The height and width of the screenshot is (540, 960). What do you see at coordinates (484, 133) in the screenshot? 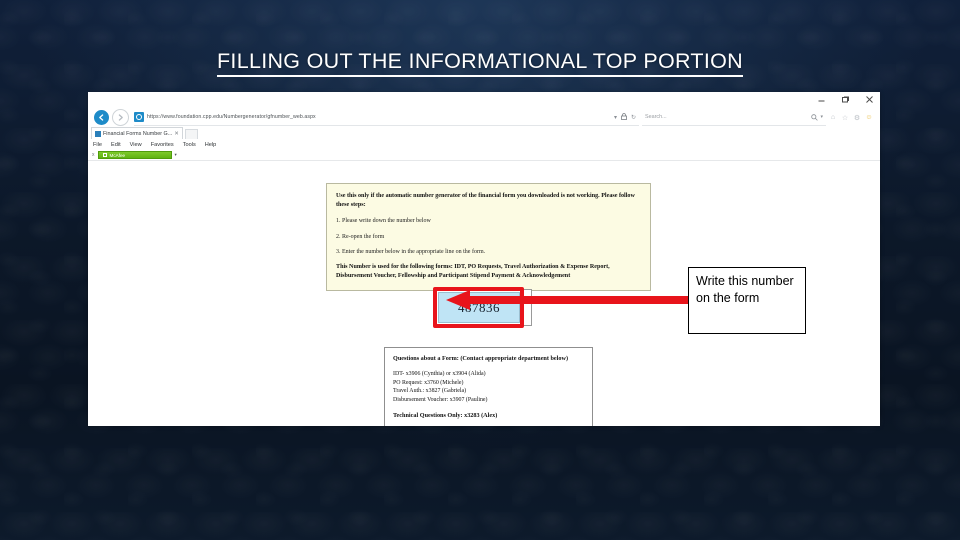
I see `browser-tab-bar: Financial Forms Number G... ✕` at bounding box center [484, 133].